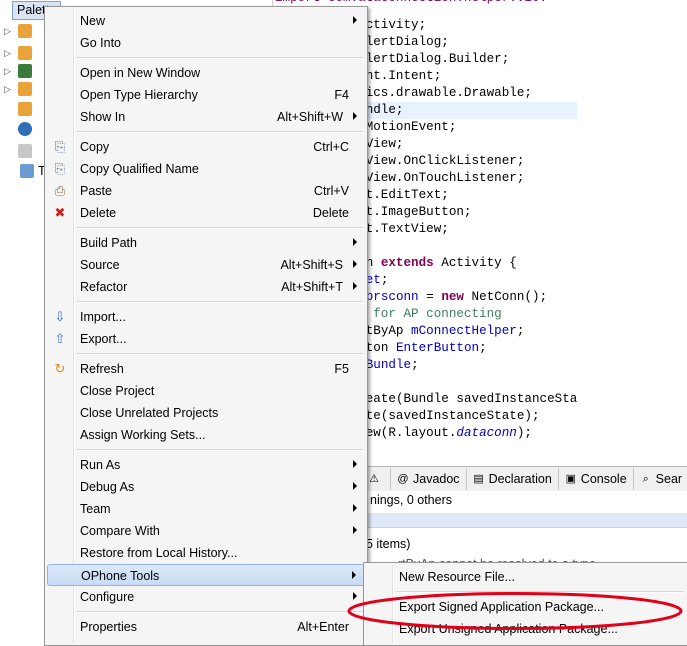 The image size is (687, 646). Describe the element at coordinates (120, 531) in the screenshot. I see `menu-item-label: Compare With` at that location.